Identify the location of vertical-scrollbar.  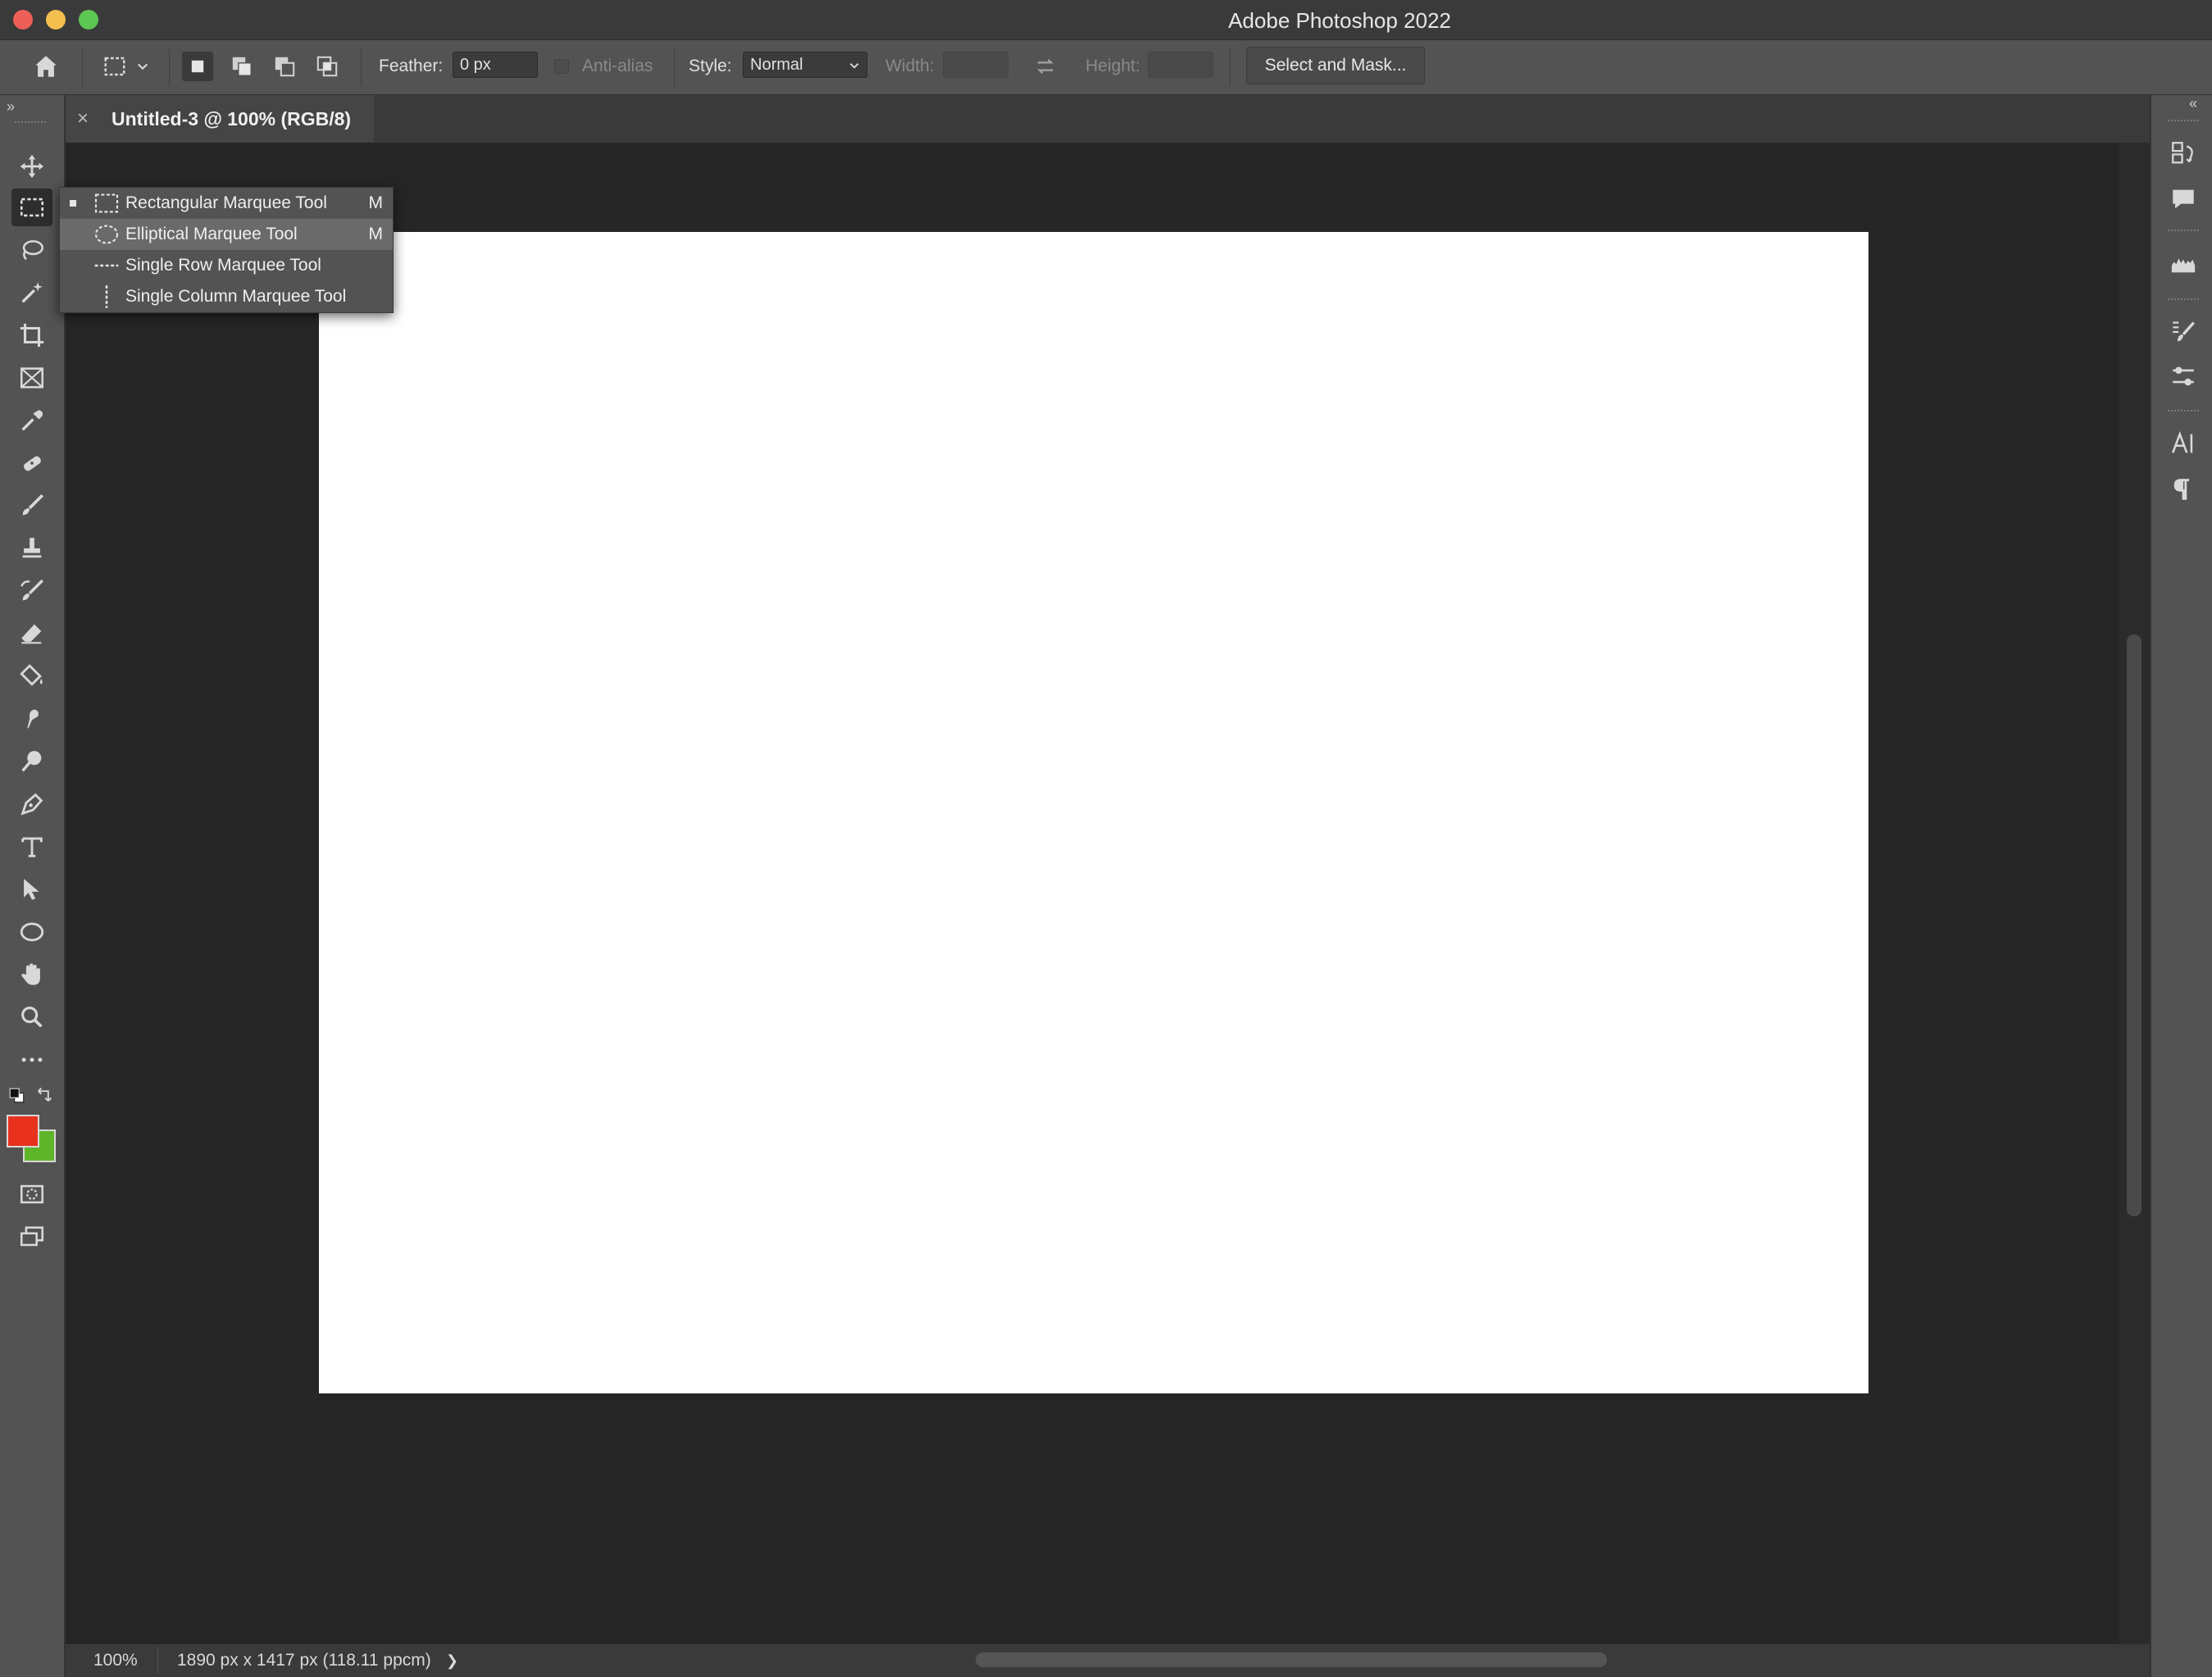
(2134, 893).